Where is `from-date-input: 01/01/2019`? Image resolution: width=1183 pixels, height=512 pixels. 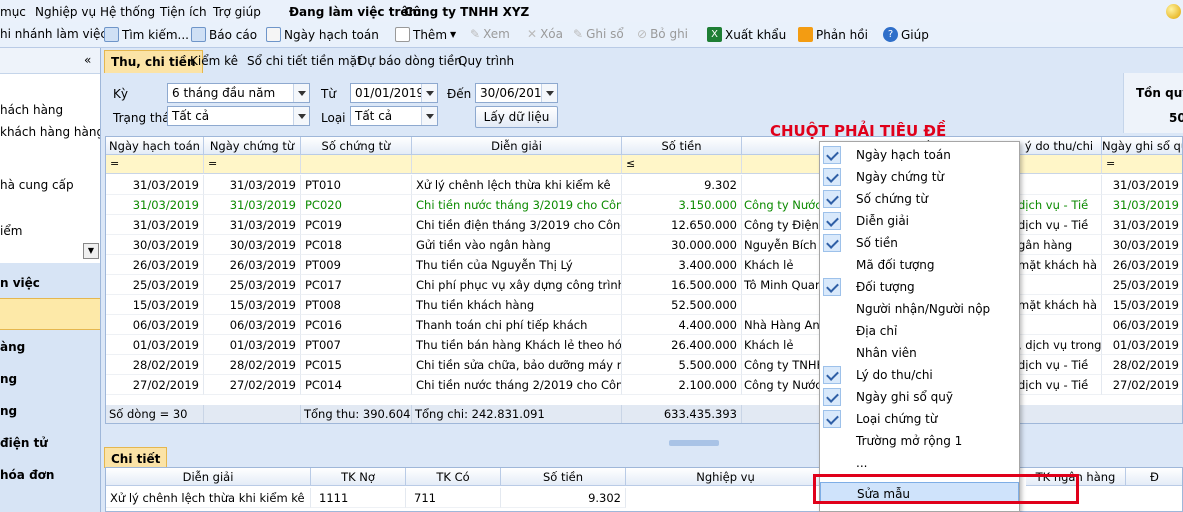
from-date-input: 01/01/2019 is located at coordinates (394, 93).